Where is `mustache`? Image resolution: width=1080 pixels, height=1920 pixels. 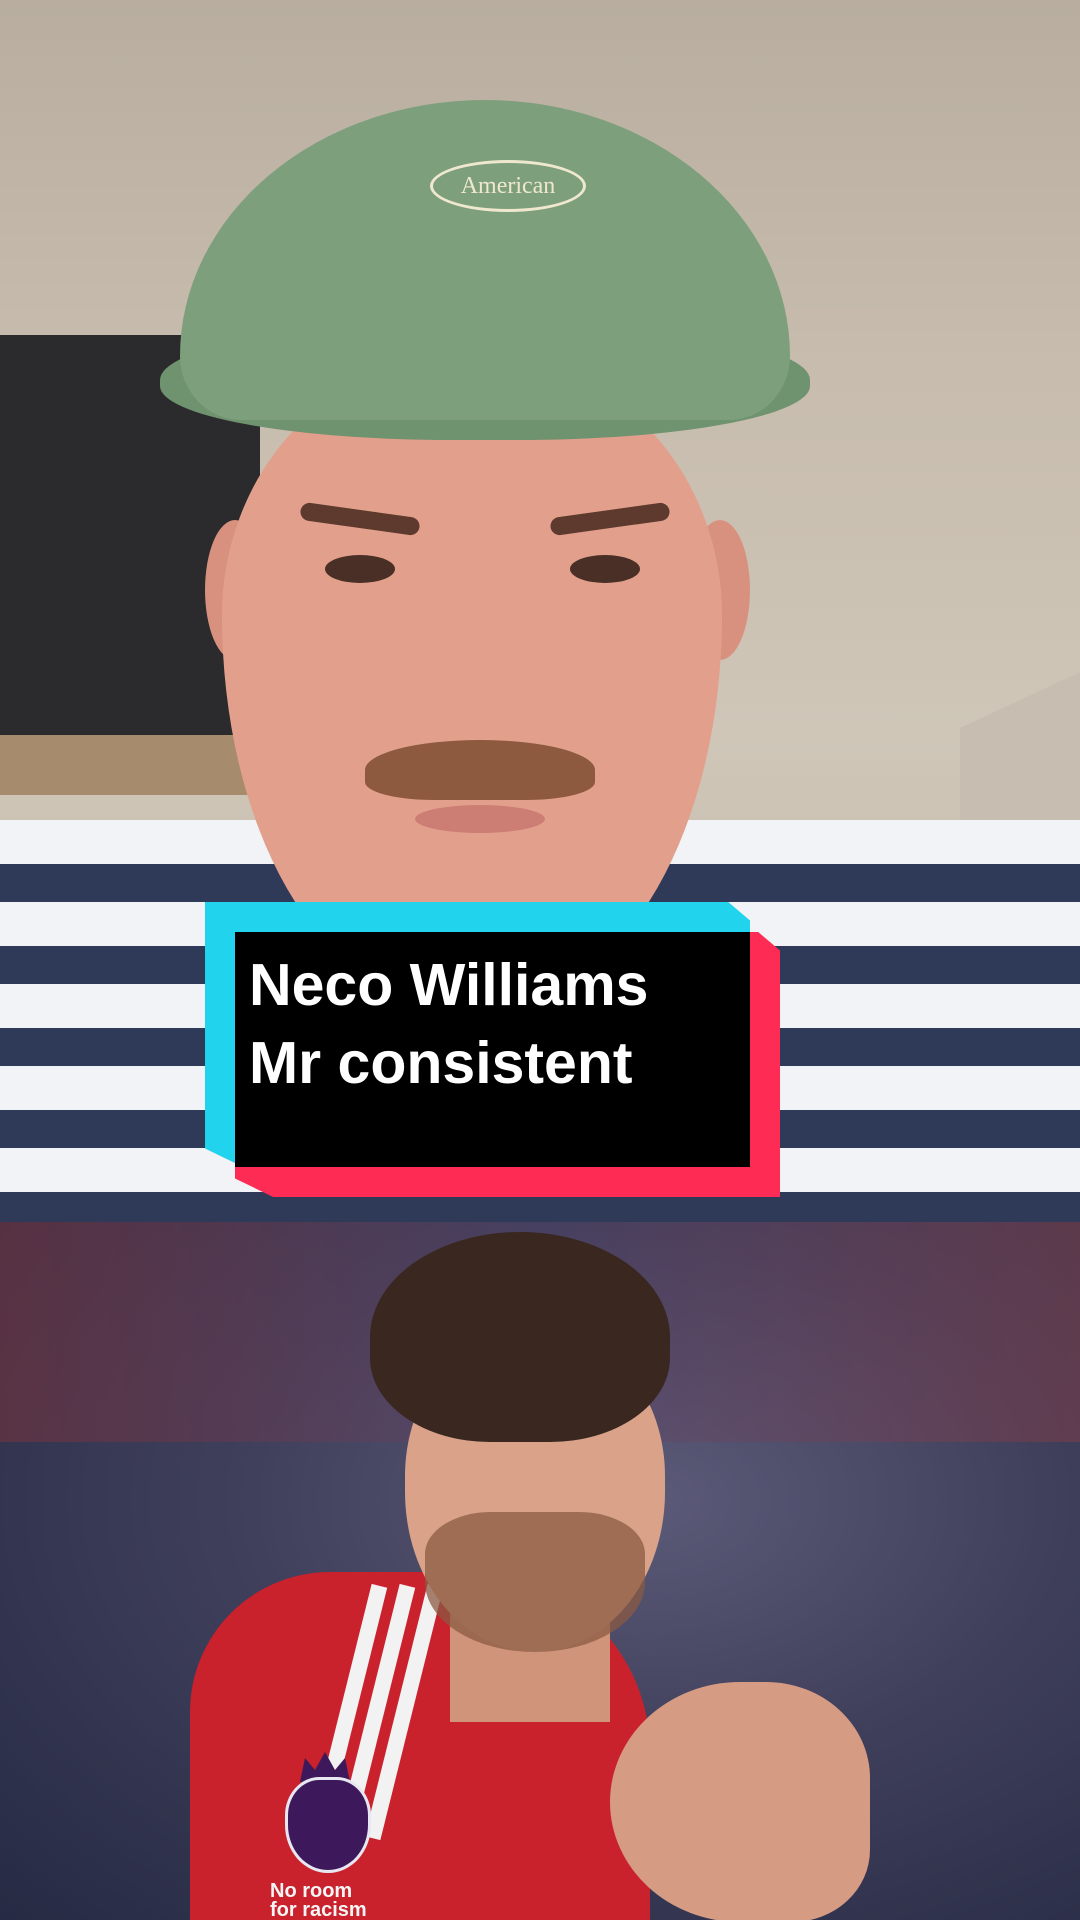 mustache is located at coordinates (480, 770).